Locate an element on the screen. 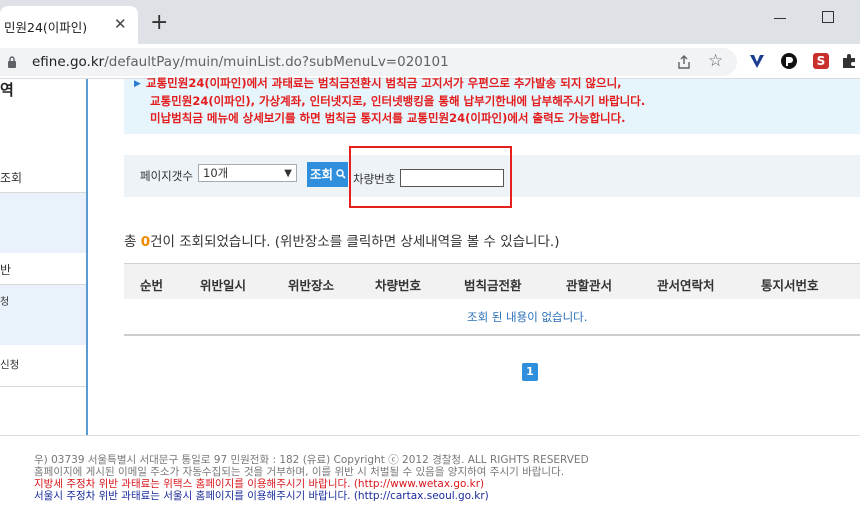 The height and width of the screenshot is (523, 860). table-header: 순번 위반일시 위반장소 차량번호 범칙금전환 관할관서 관서연락처 통지서번호 is located at coordinates (492, 281).